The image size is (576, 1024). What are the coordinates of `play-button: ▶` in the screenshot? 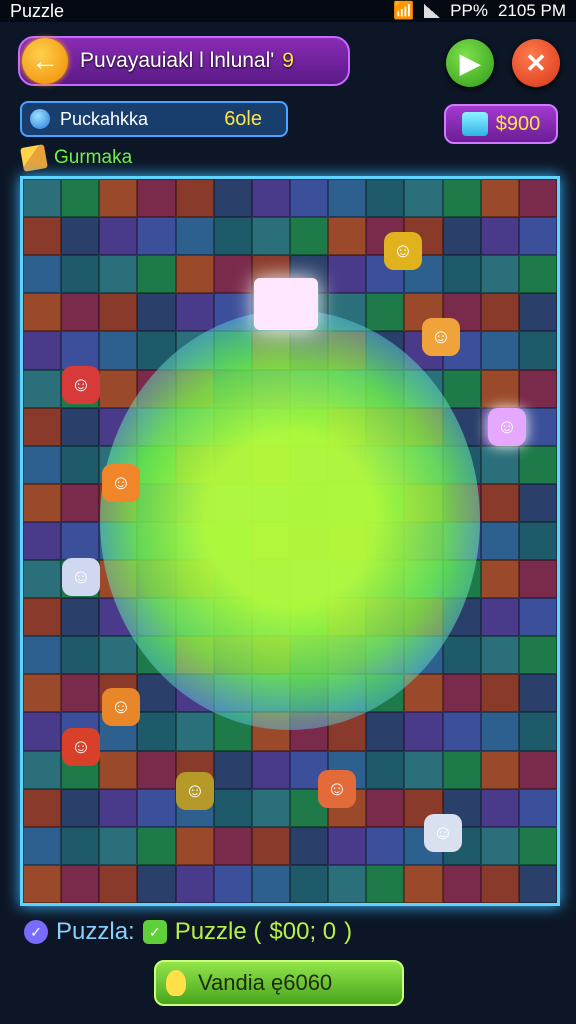 It's located at (470, 63).